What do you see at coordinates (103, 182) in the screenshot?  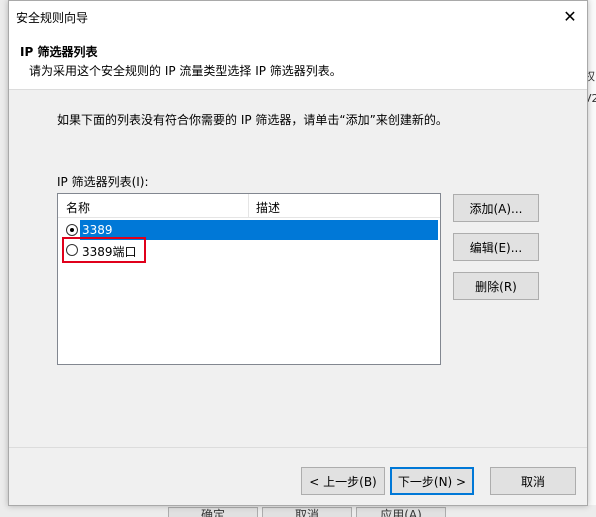 I see `ip-filter-list-label: IP 筛选器列表(I):` at bounding box center [103, 182].